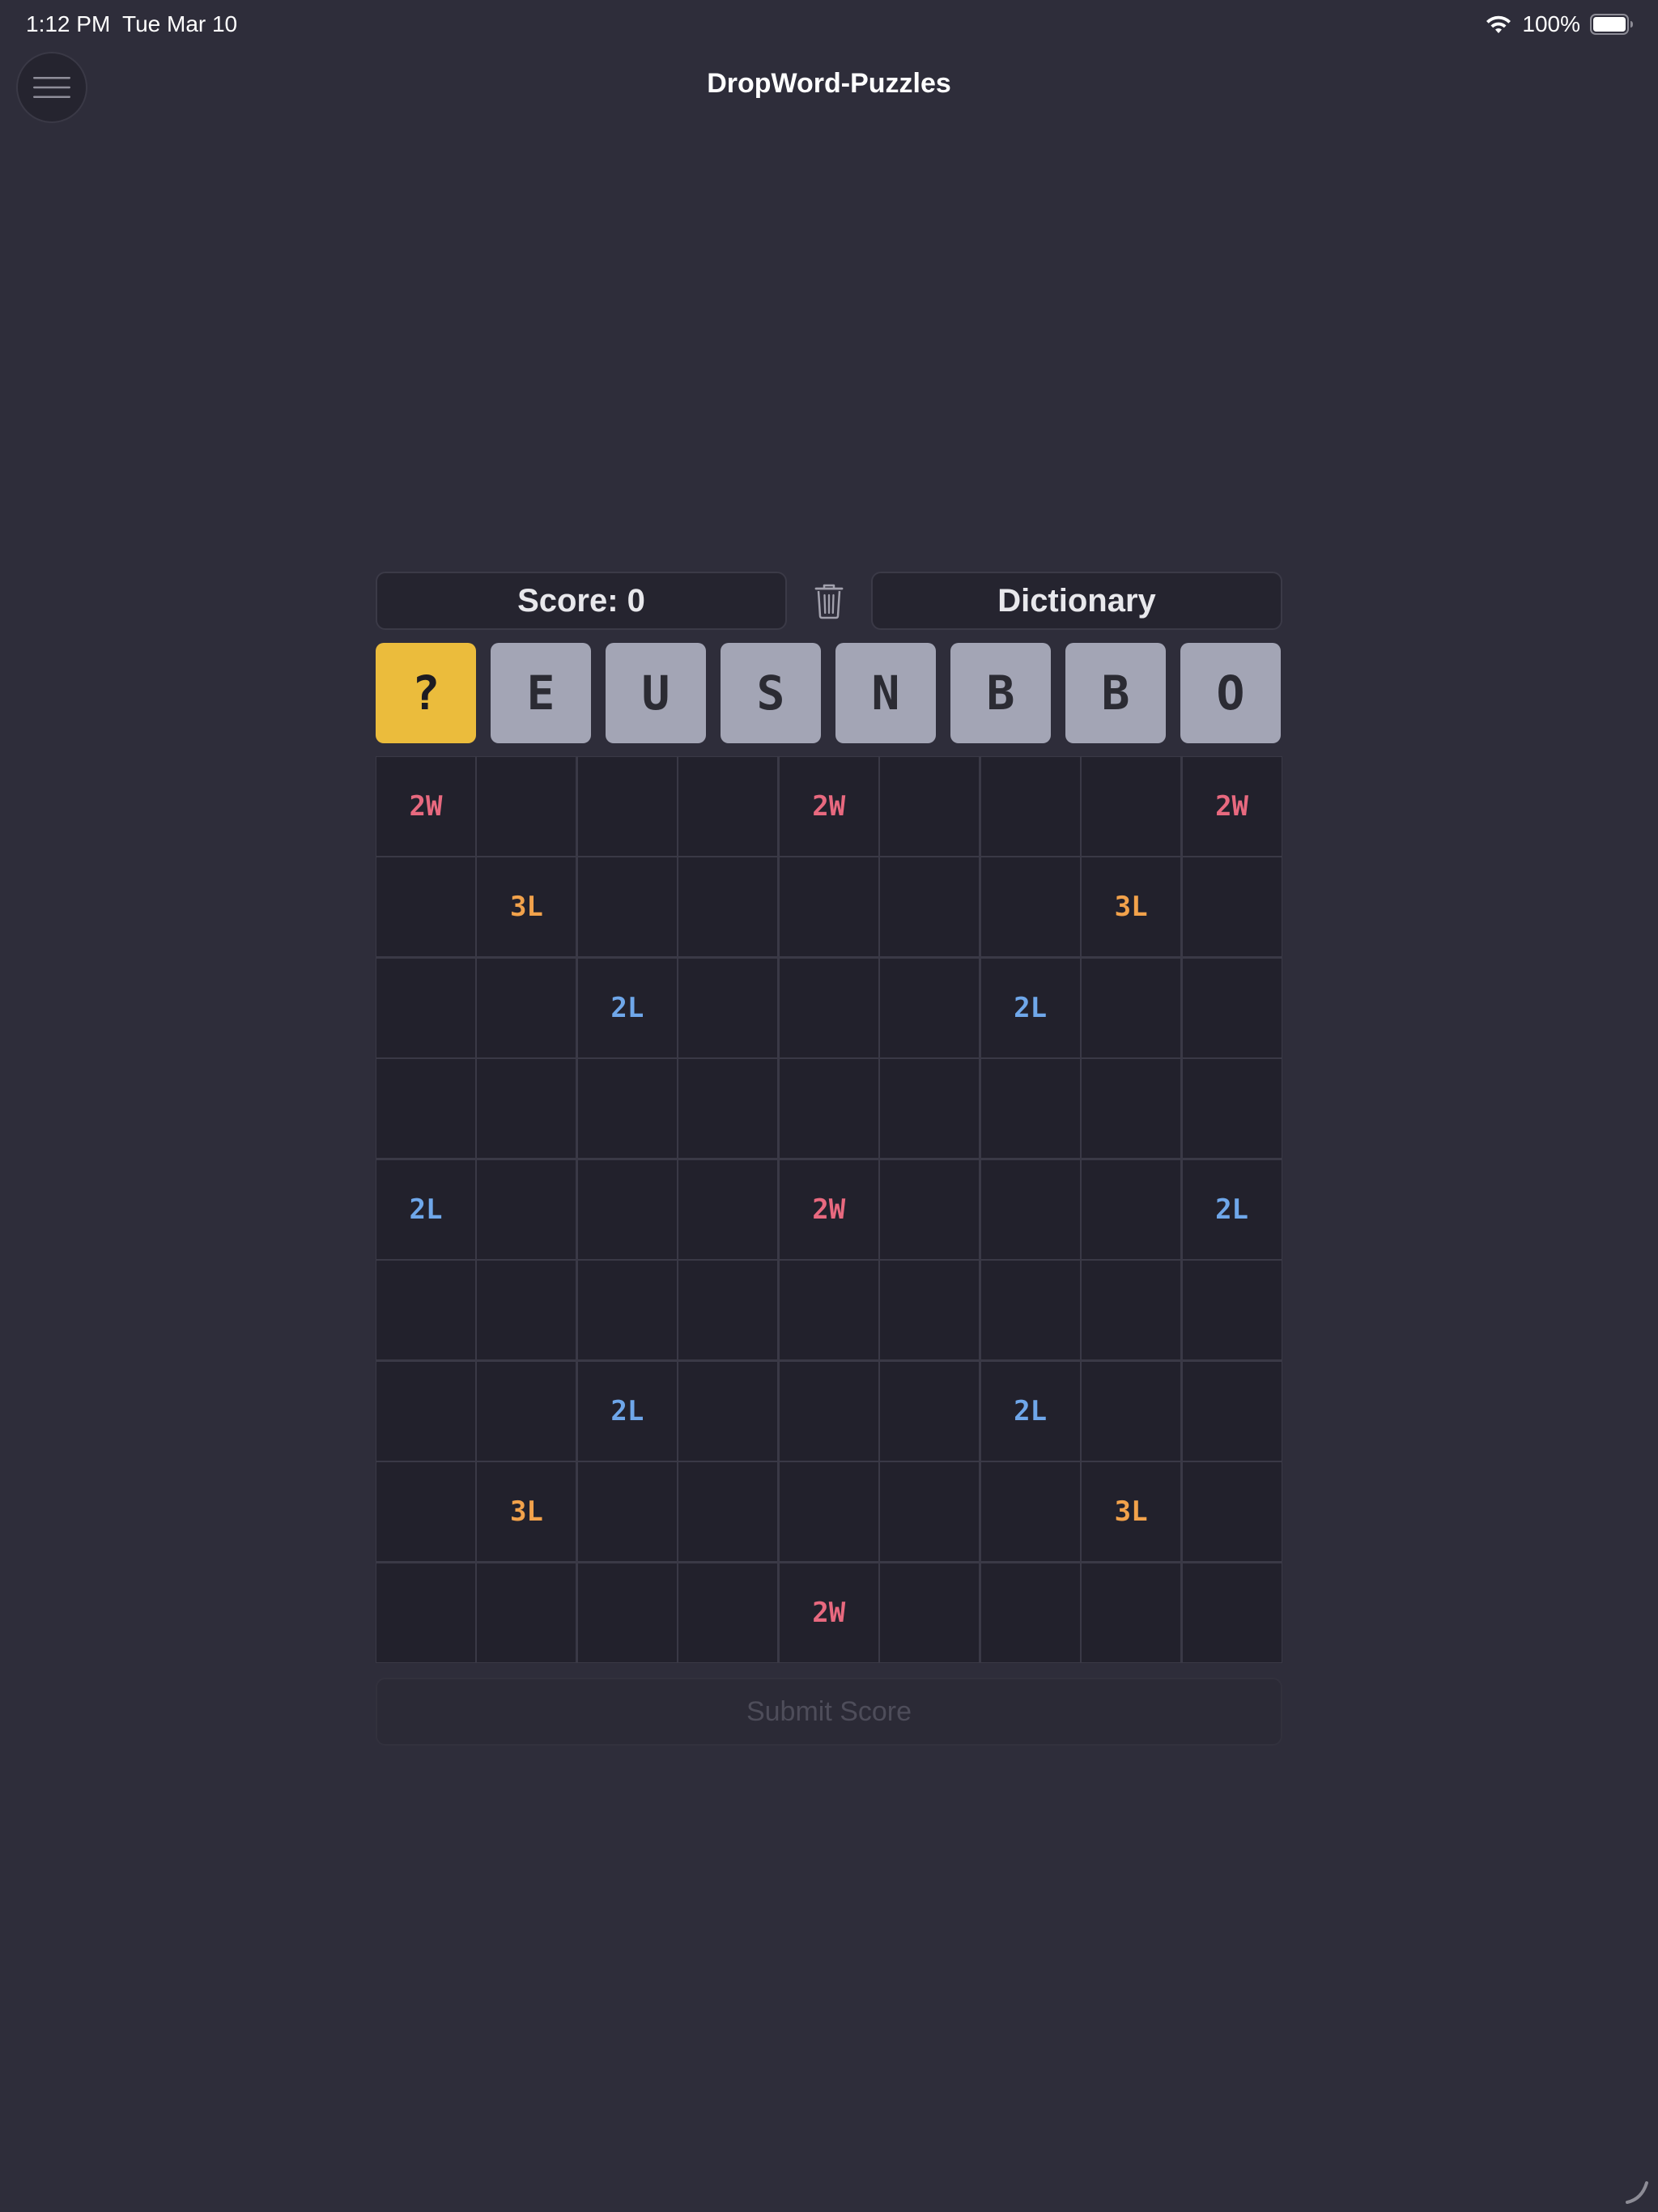 This screenshot has width=1658, height=2212. What do you see at coordinates (1551, 24) in the screenshot?
I see `battery-percent: 100%` at bounding box center [1551, 24].